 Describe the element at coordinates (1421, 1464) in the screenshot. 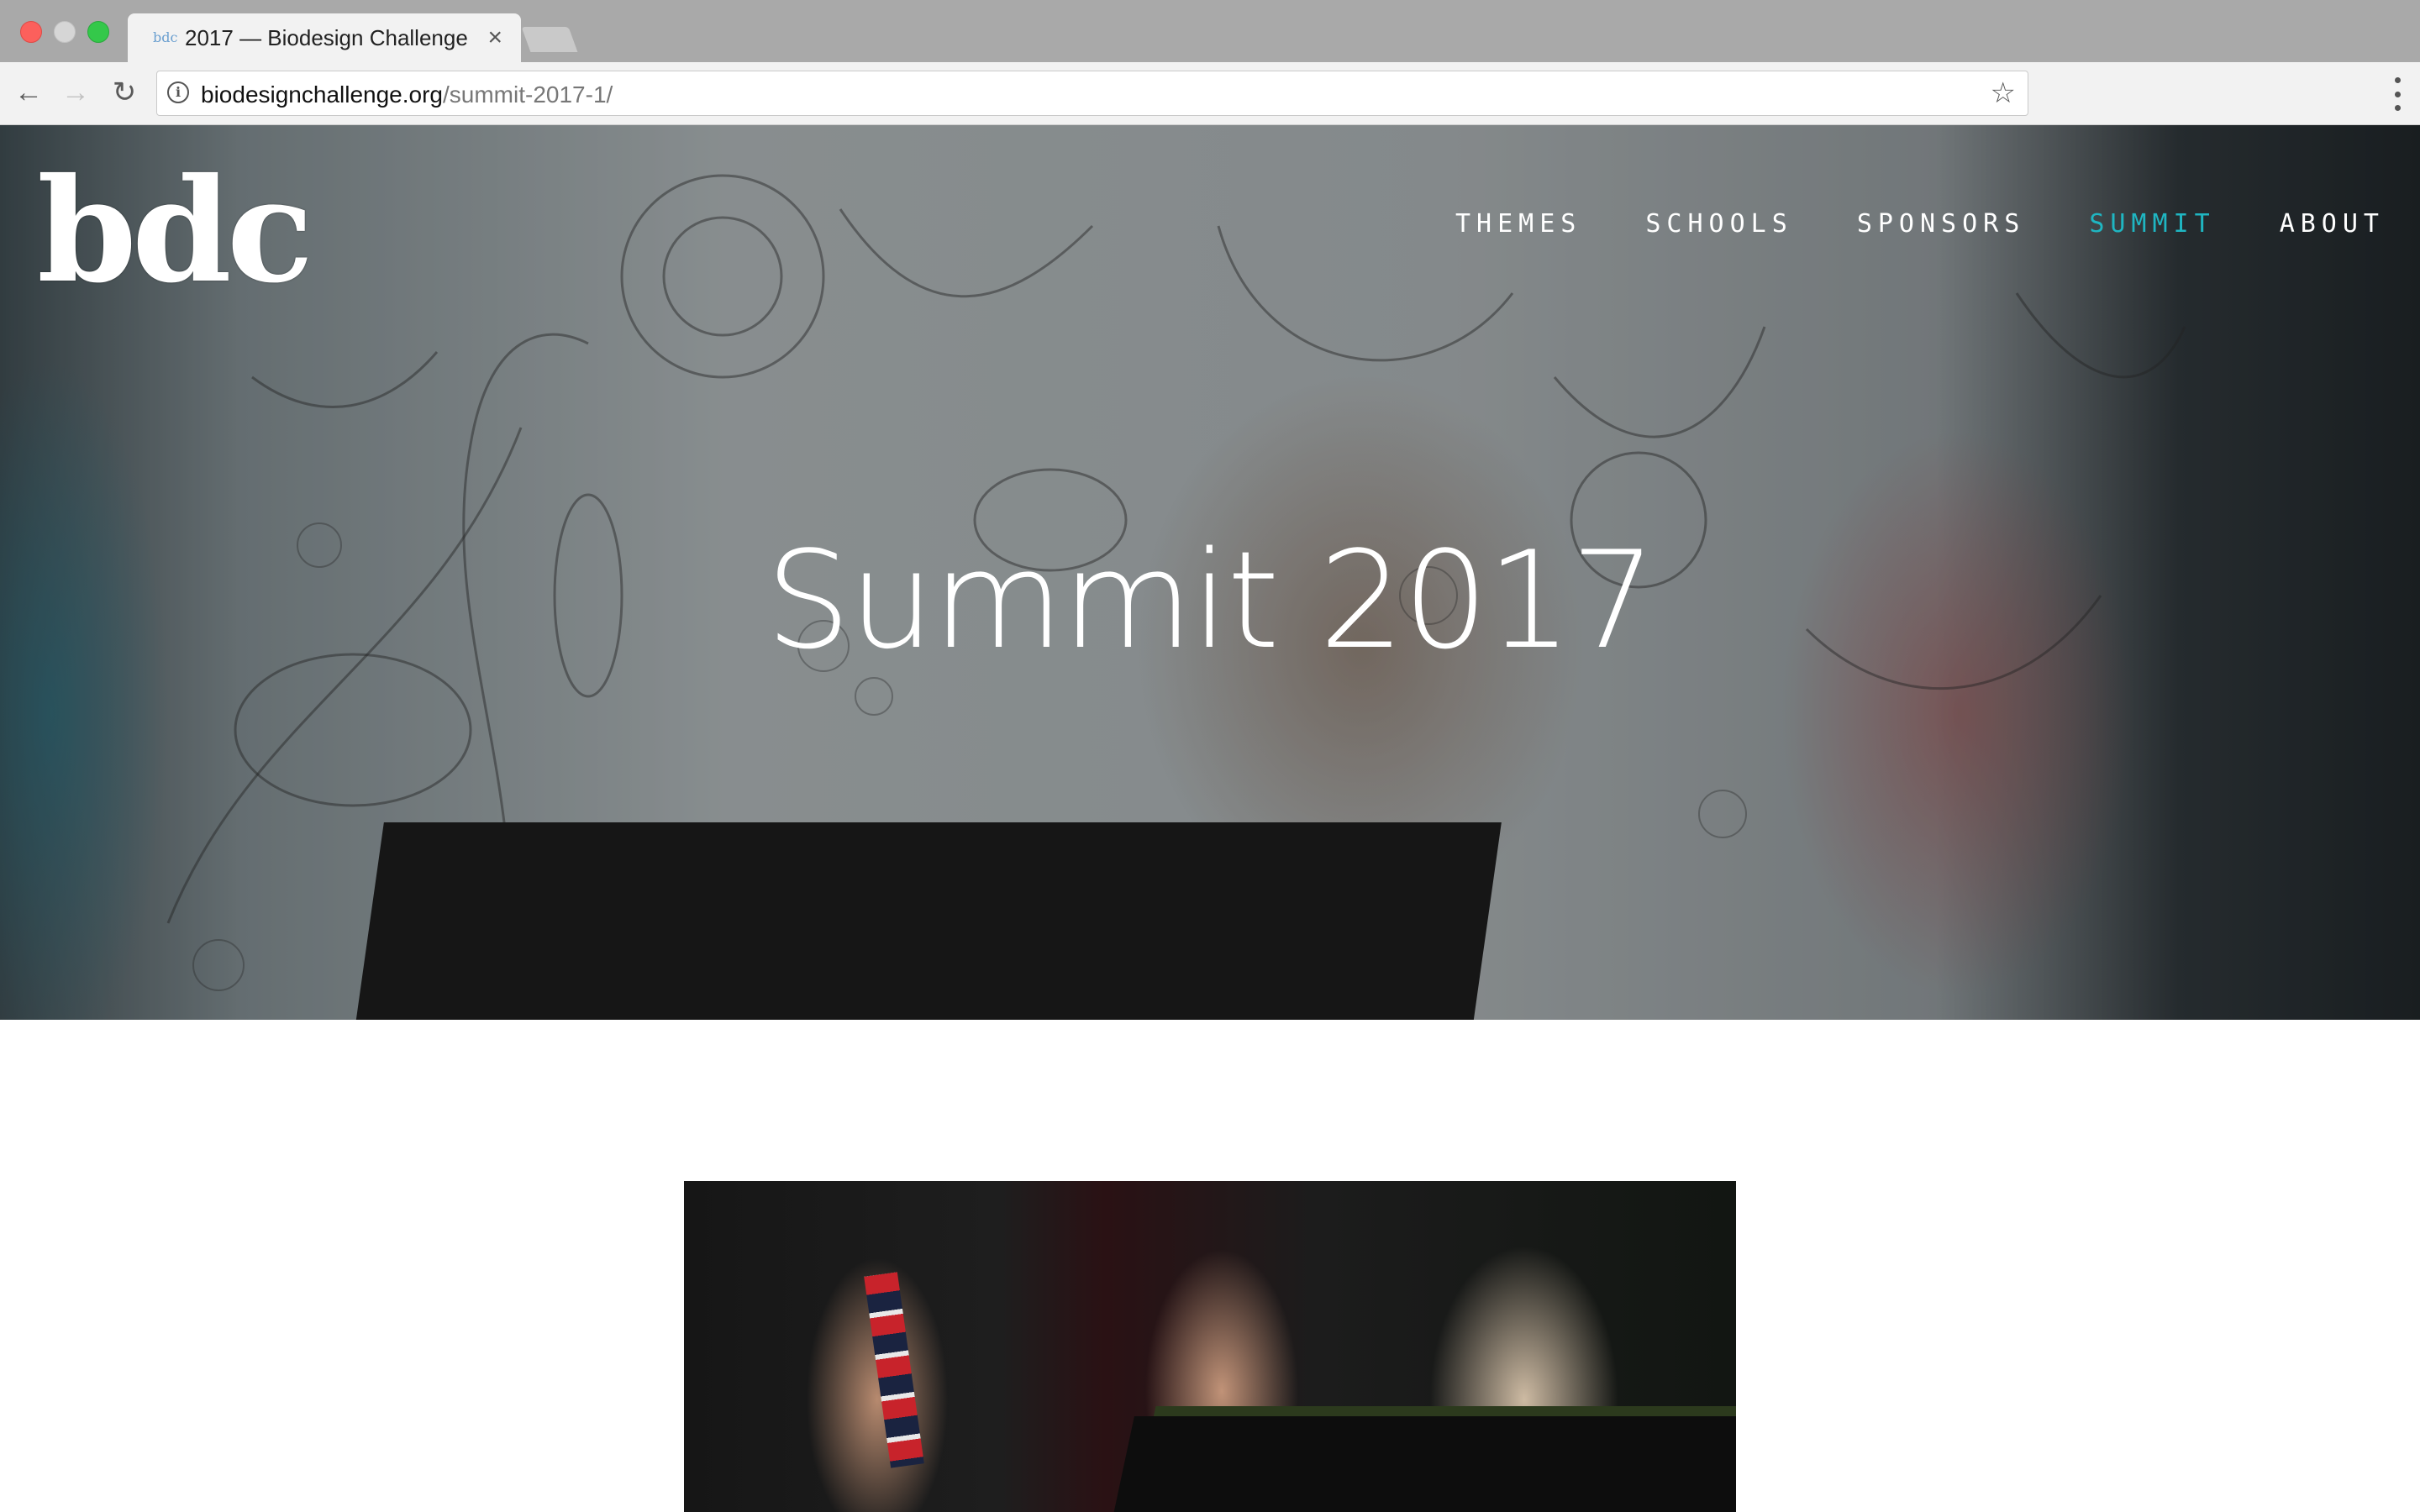

I see `photo-lectern` at that location.